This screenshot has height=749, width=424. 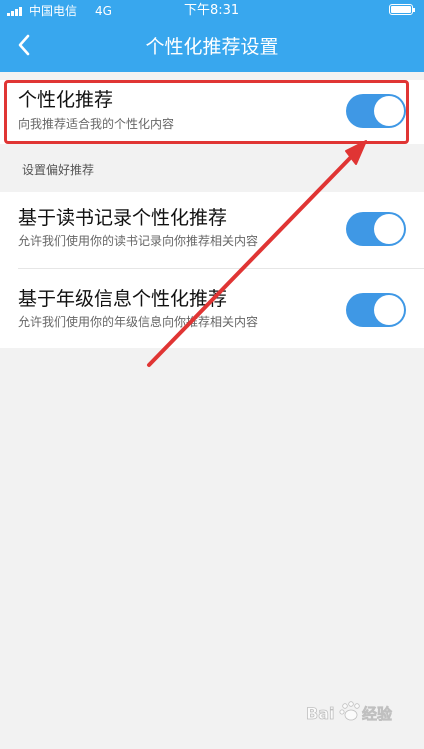 I want to click on svg-text: 经验, so click(x=377, y=714).